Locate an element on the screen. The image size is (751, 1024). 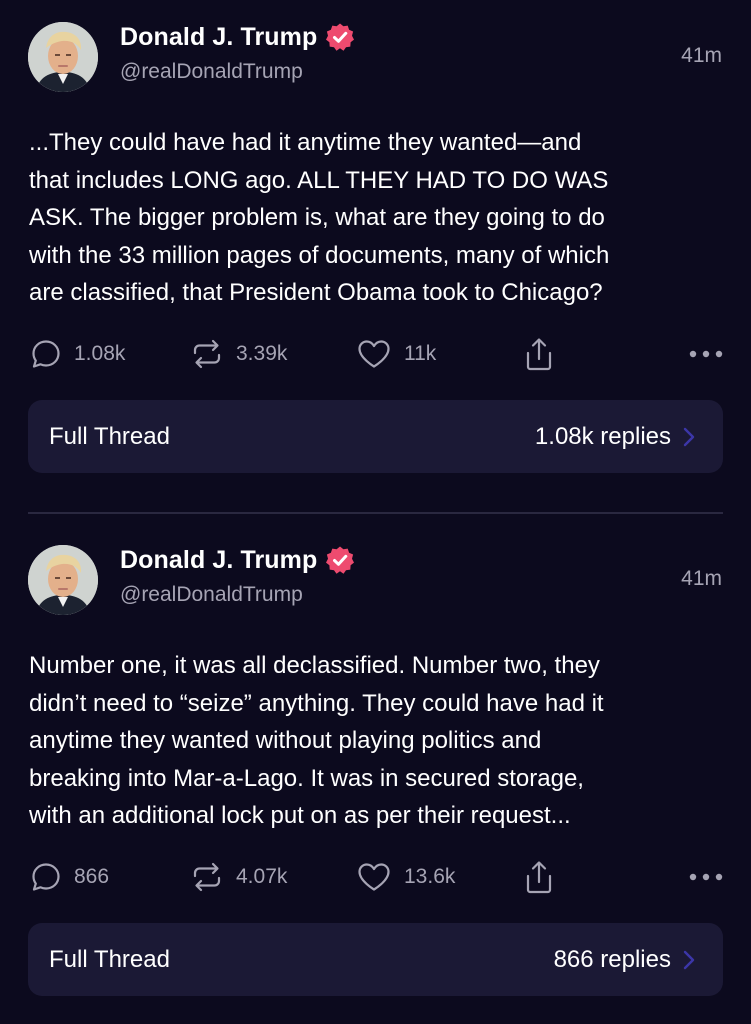
reply-button: 1.08k is located at coordinates (77, 354).